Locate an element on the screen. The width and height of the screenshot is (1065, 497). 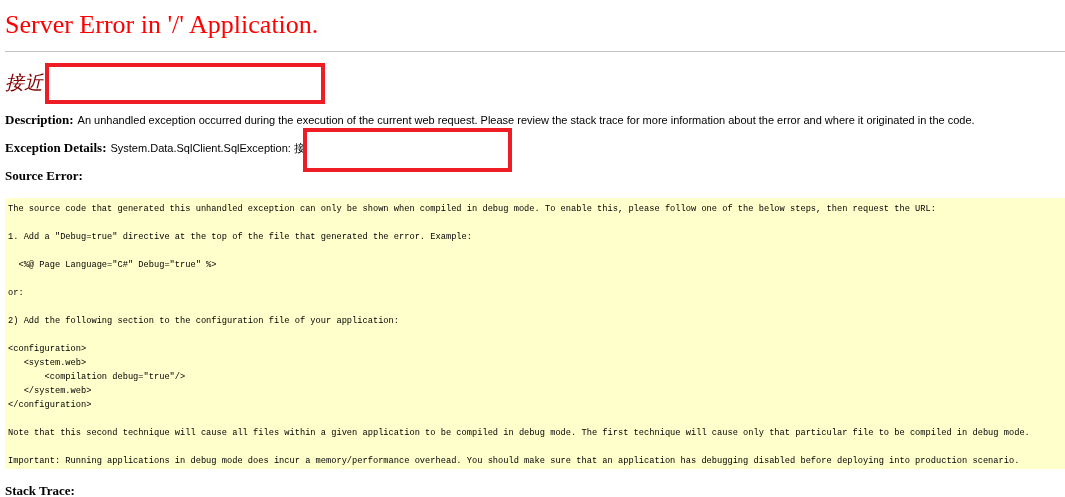
code-line: The source code that generated this unhandled exception can only be shown when compiled in debug mode. To enable this, please follow one of the below steps, then request the URL: is located at coordinates (472, 209).